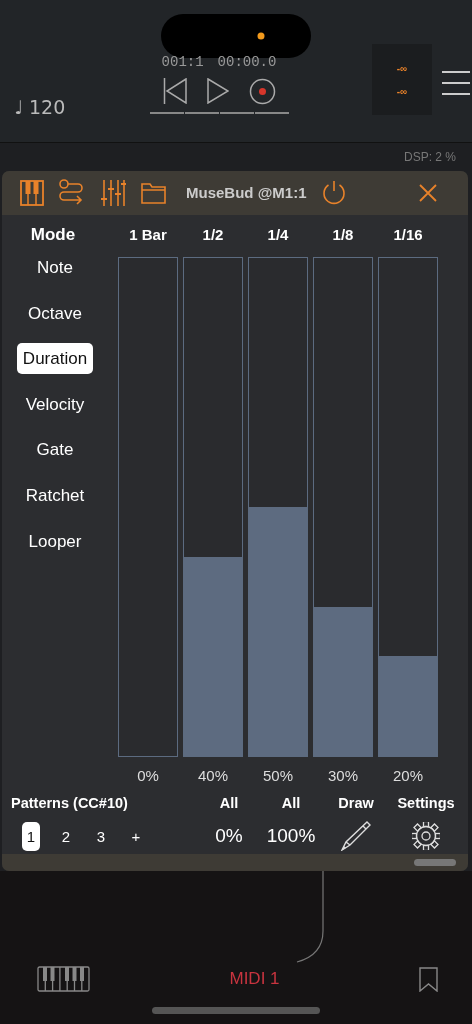 This screenshot has width=472, height=1024. What do you see at coordinates (153, 192) in the screenshot?
I see `folder-icon` at bounding box center [153, 192].